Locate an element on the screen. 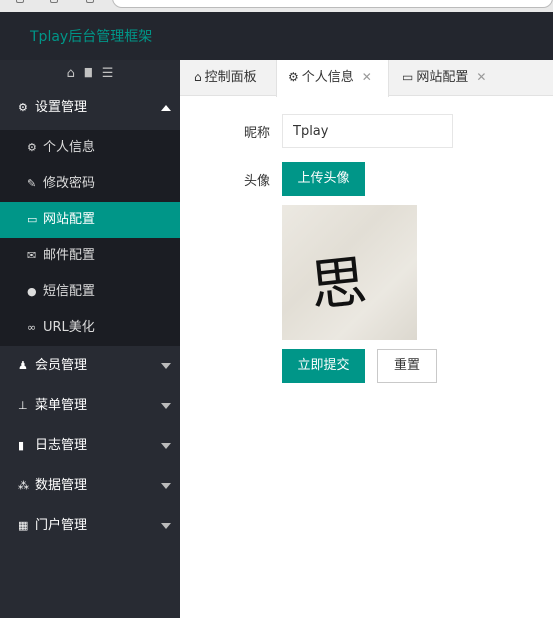  nav-profile: ⚙ 个人信息 is located at coordinates (90, 148).